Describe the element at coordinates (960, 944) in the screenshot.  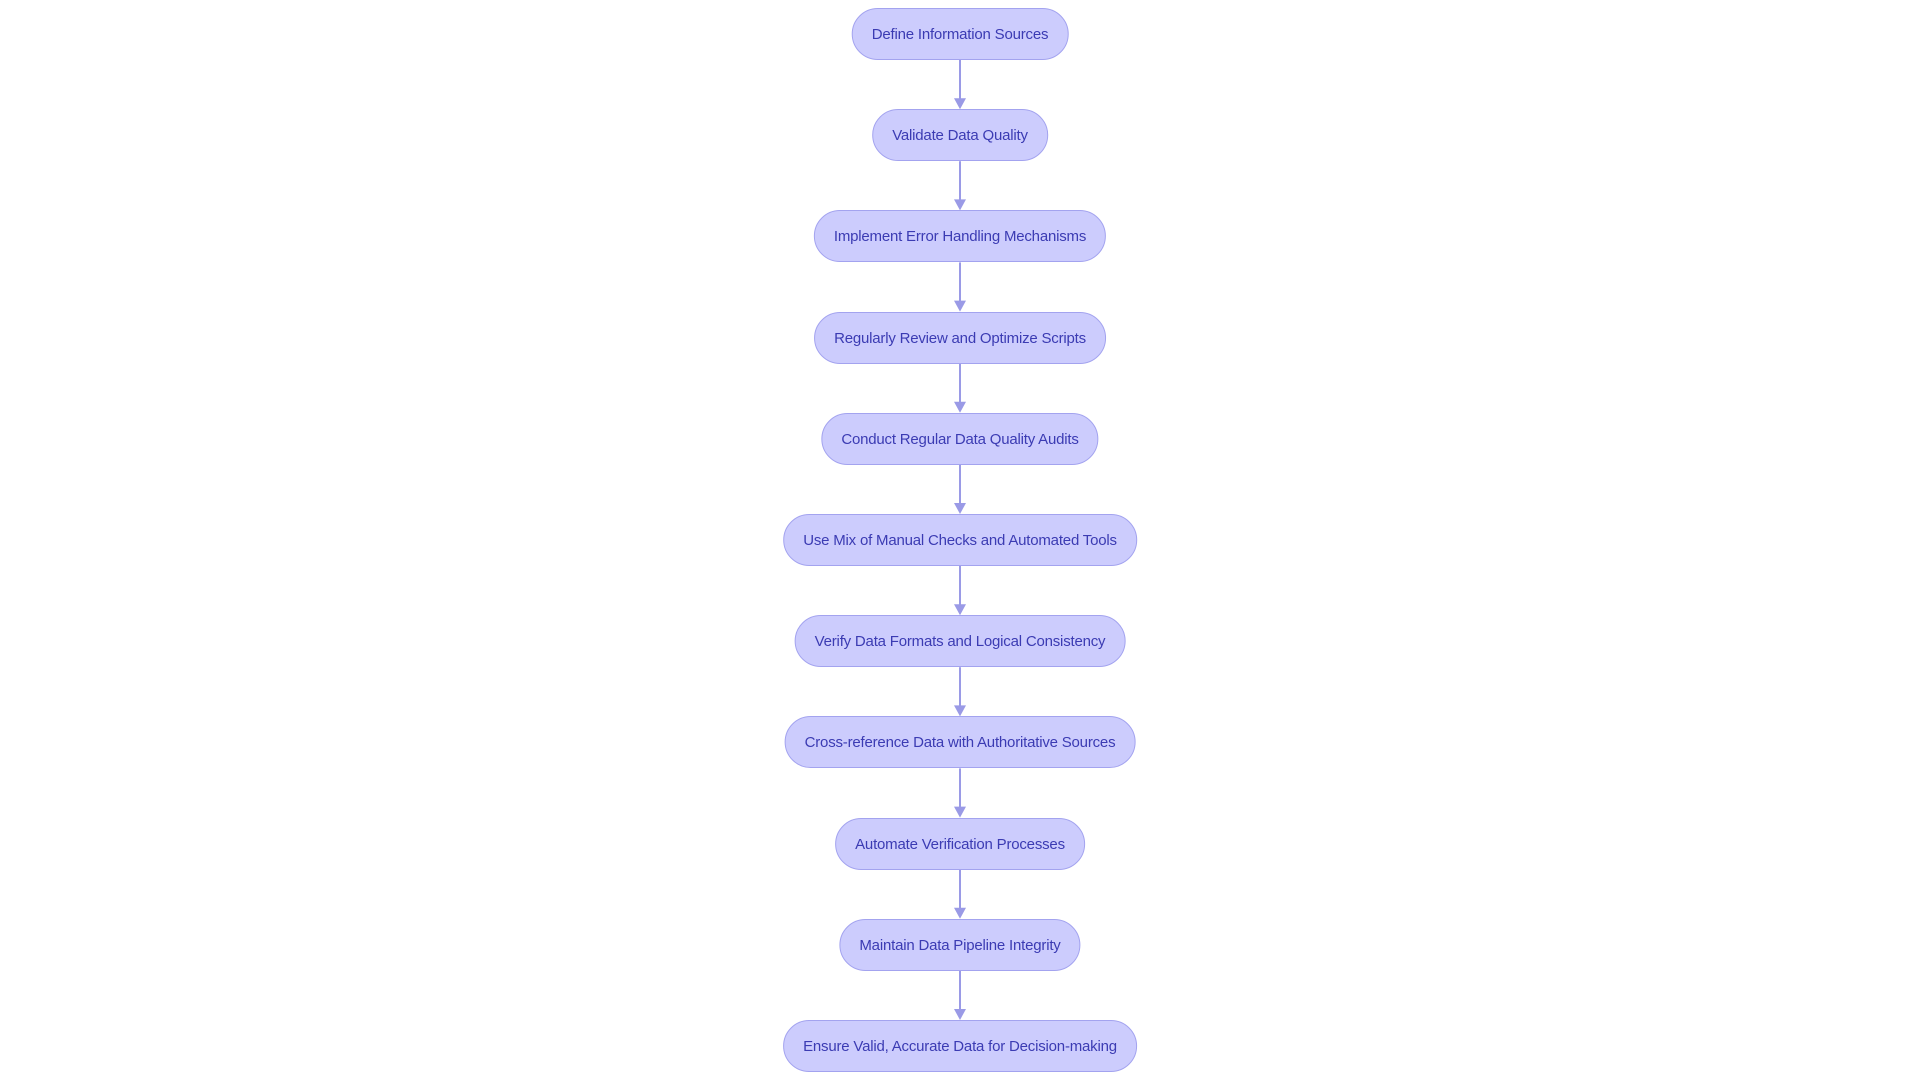
I see `flow-node: Maintain Data Pipeline Integrity` at that location.